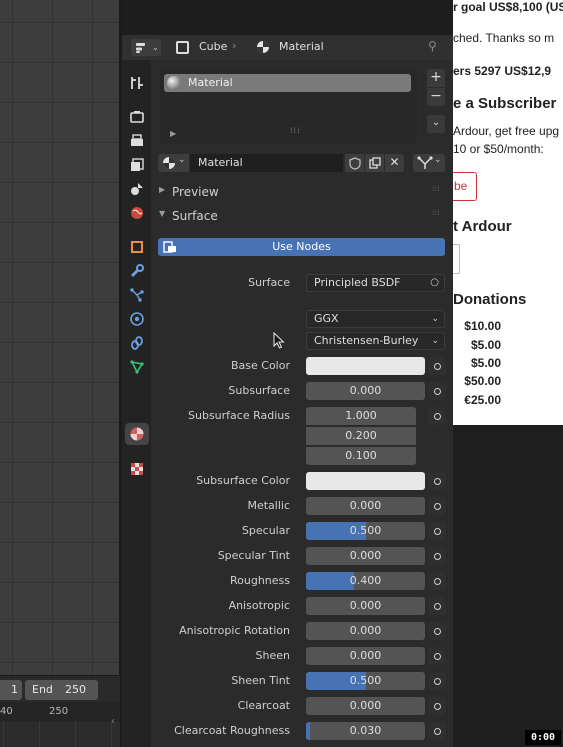 Image resolution: width=563 pixels, height=747 pixels. Describe the element at coordinates (365, 531) in the screenshot. I see `specular-slider: 0.500` at that location.